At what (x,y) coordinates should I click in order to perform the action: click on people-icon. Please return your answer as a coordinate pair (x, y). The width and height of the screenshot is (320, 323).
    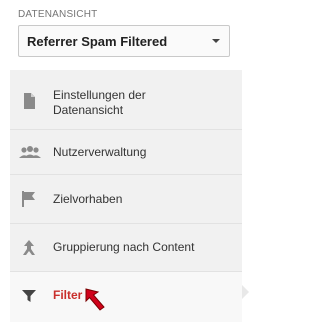
    Looking at the image, I should click on (30, 152).